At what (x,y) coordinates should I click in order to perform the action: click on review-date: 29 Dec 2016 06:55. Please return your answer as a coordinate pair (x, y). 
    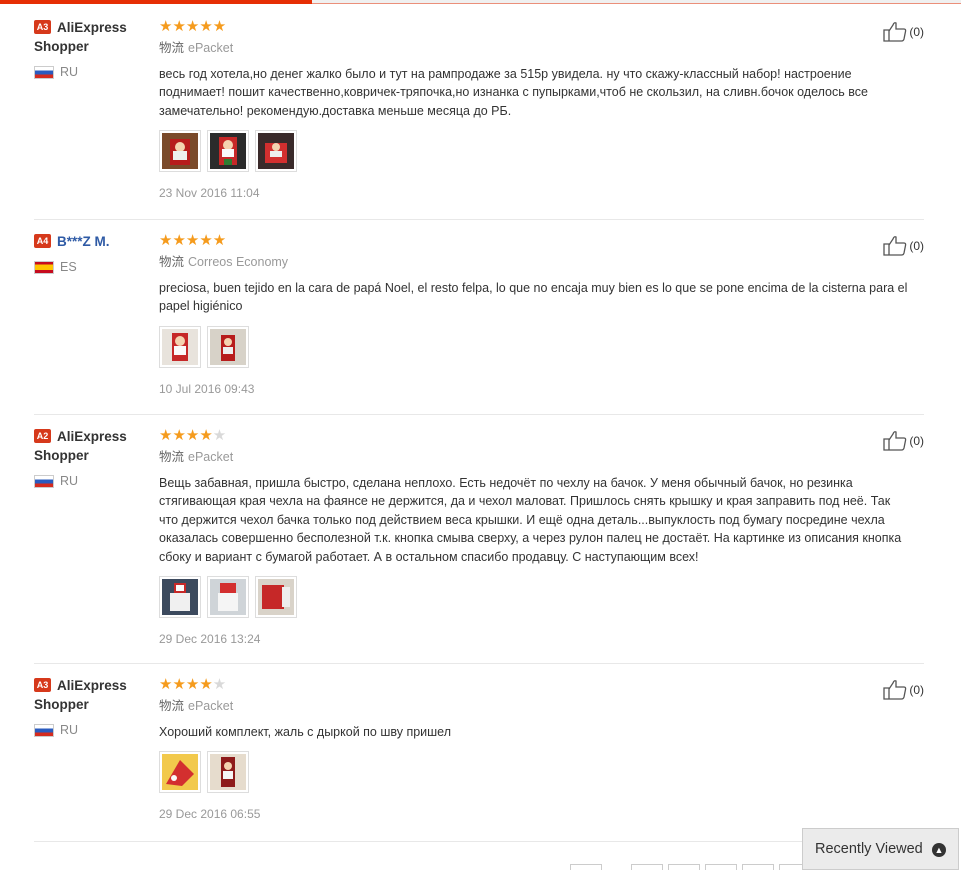
    Looking at the image, I should click on (210, 814).